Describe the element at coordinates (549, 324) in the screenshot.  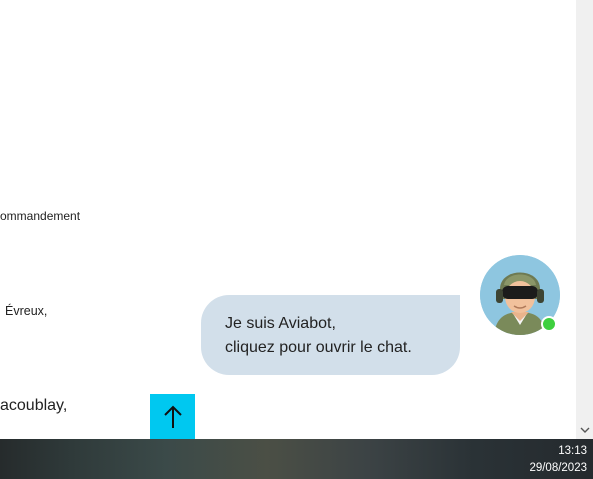
I see `online-status-dot` at that location.